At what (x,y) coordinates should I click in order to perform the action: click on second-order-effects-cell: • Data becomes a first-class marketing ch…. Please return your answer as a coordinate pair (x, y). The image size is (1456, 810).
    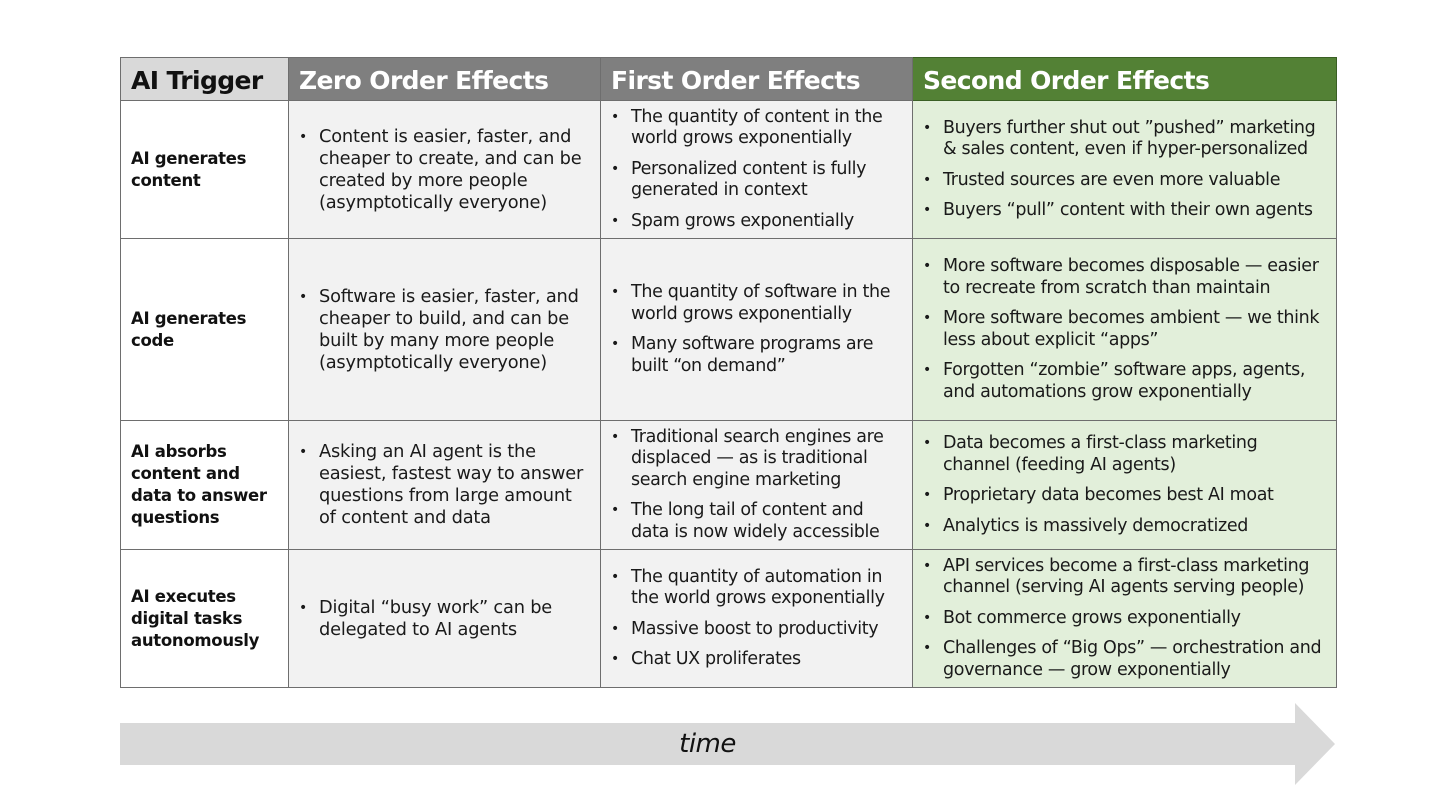
    Looking at the image, I should click on (1124, 485).